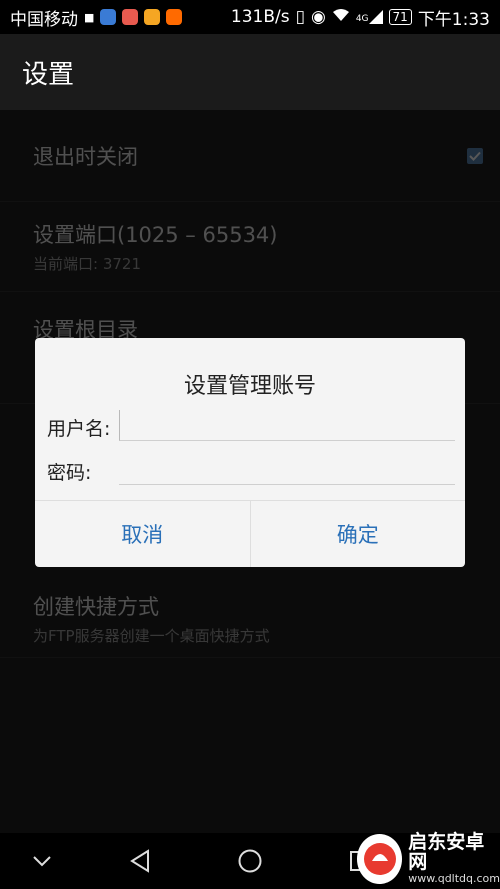  What do you see at coordinates (79, 429) in the screenshot?
I see `username-label: 用户名:` at bounding box center [79, 429].